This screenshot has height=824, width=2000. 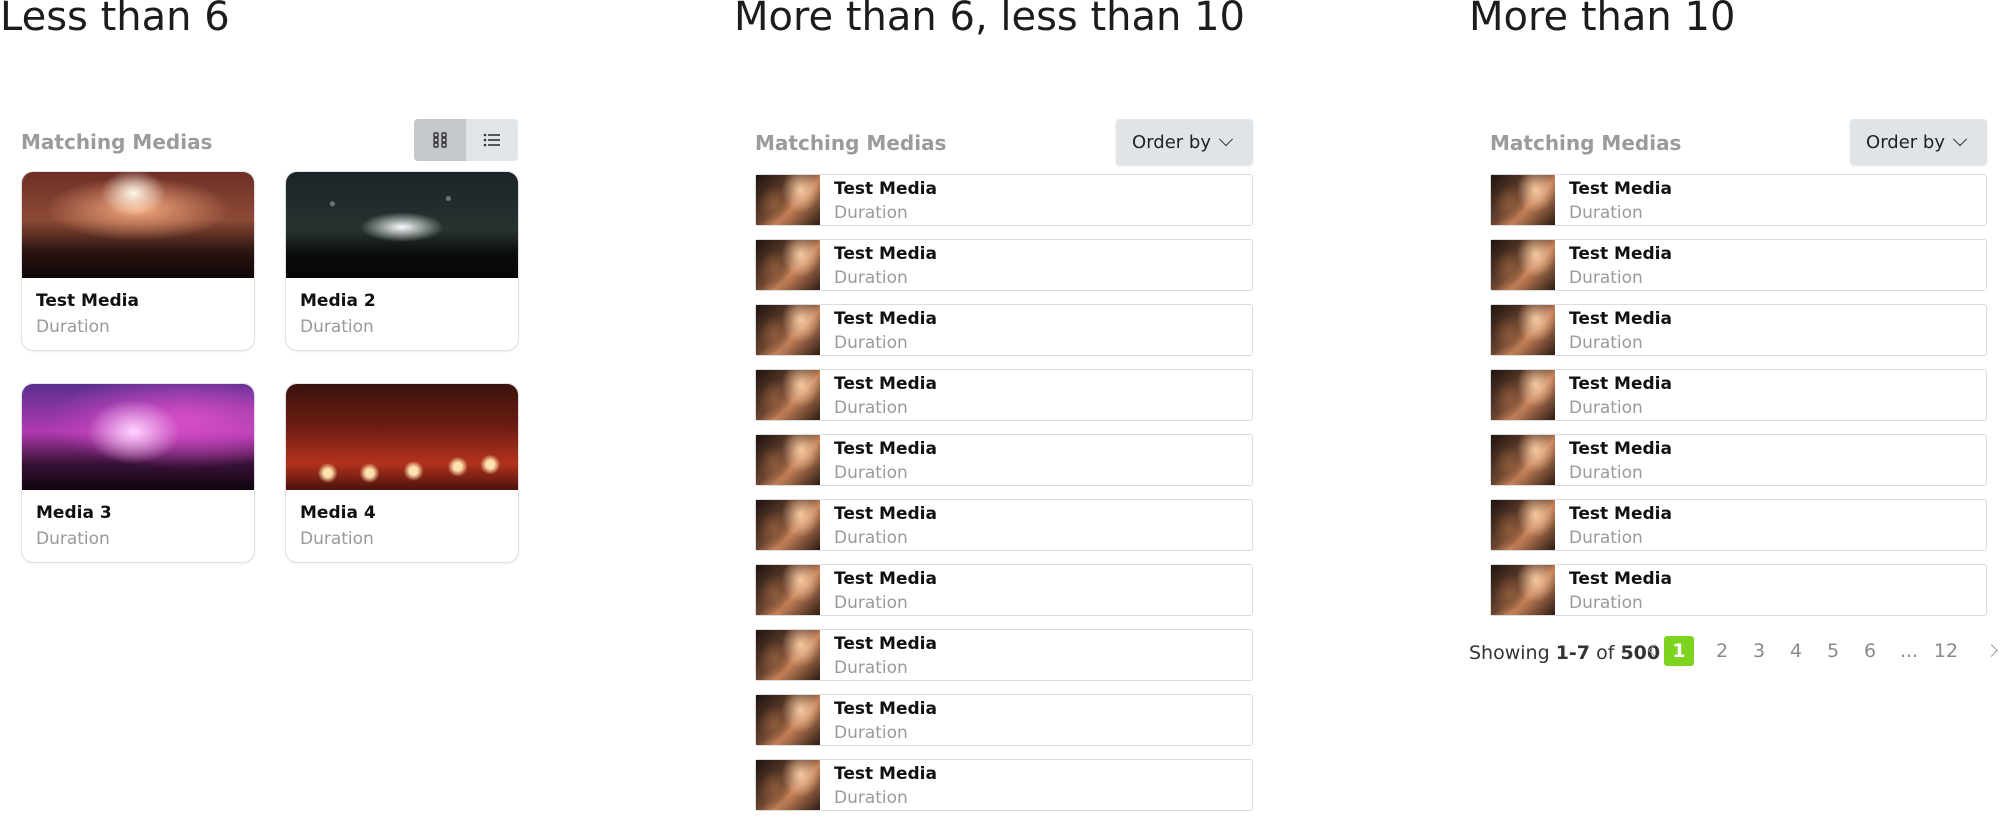 I want to click on panel-header: Matching Medias Order by, so click(x=1004, y=142).